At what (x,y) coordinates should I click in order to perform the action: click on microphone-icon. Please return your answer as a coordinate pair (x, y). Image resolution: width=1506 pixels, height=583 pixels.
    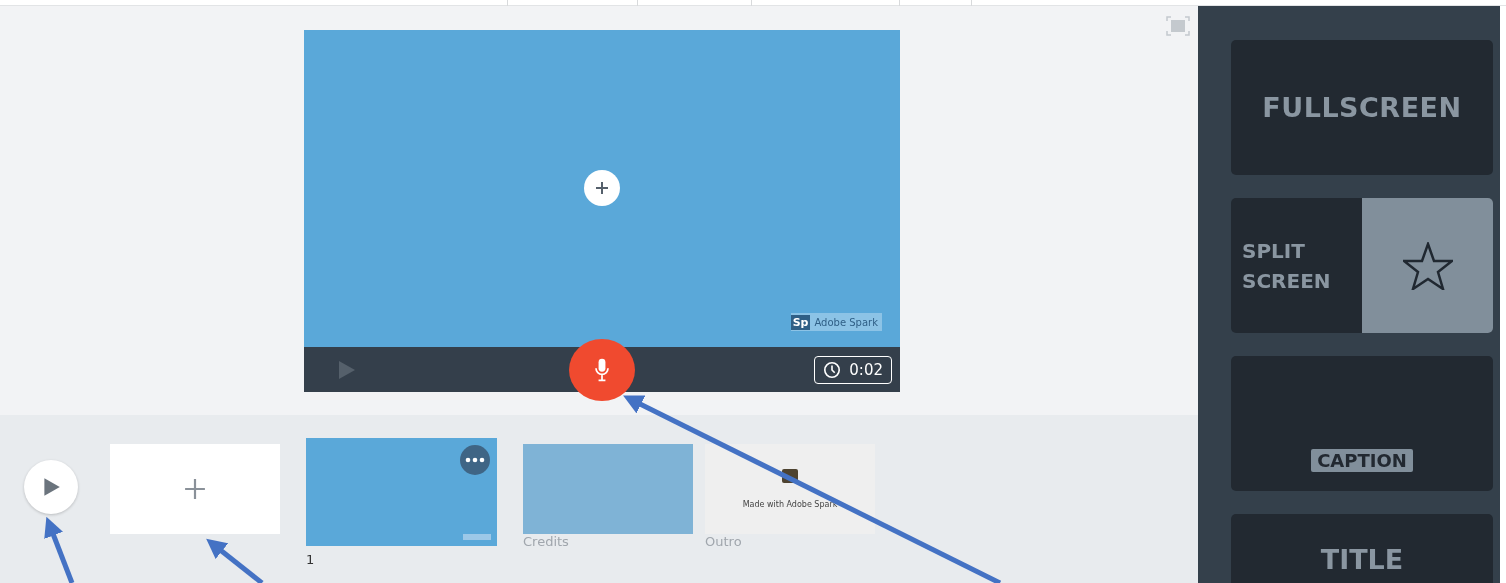
    Looking at the image, I should click on (602, 370).